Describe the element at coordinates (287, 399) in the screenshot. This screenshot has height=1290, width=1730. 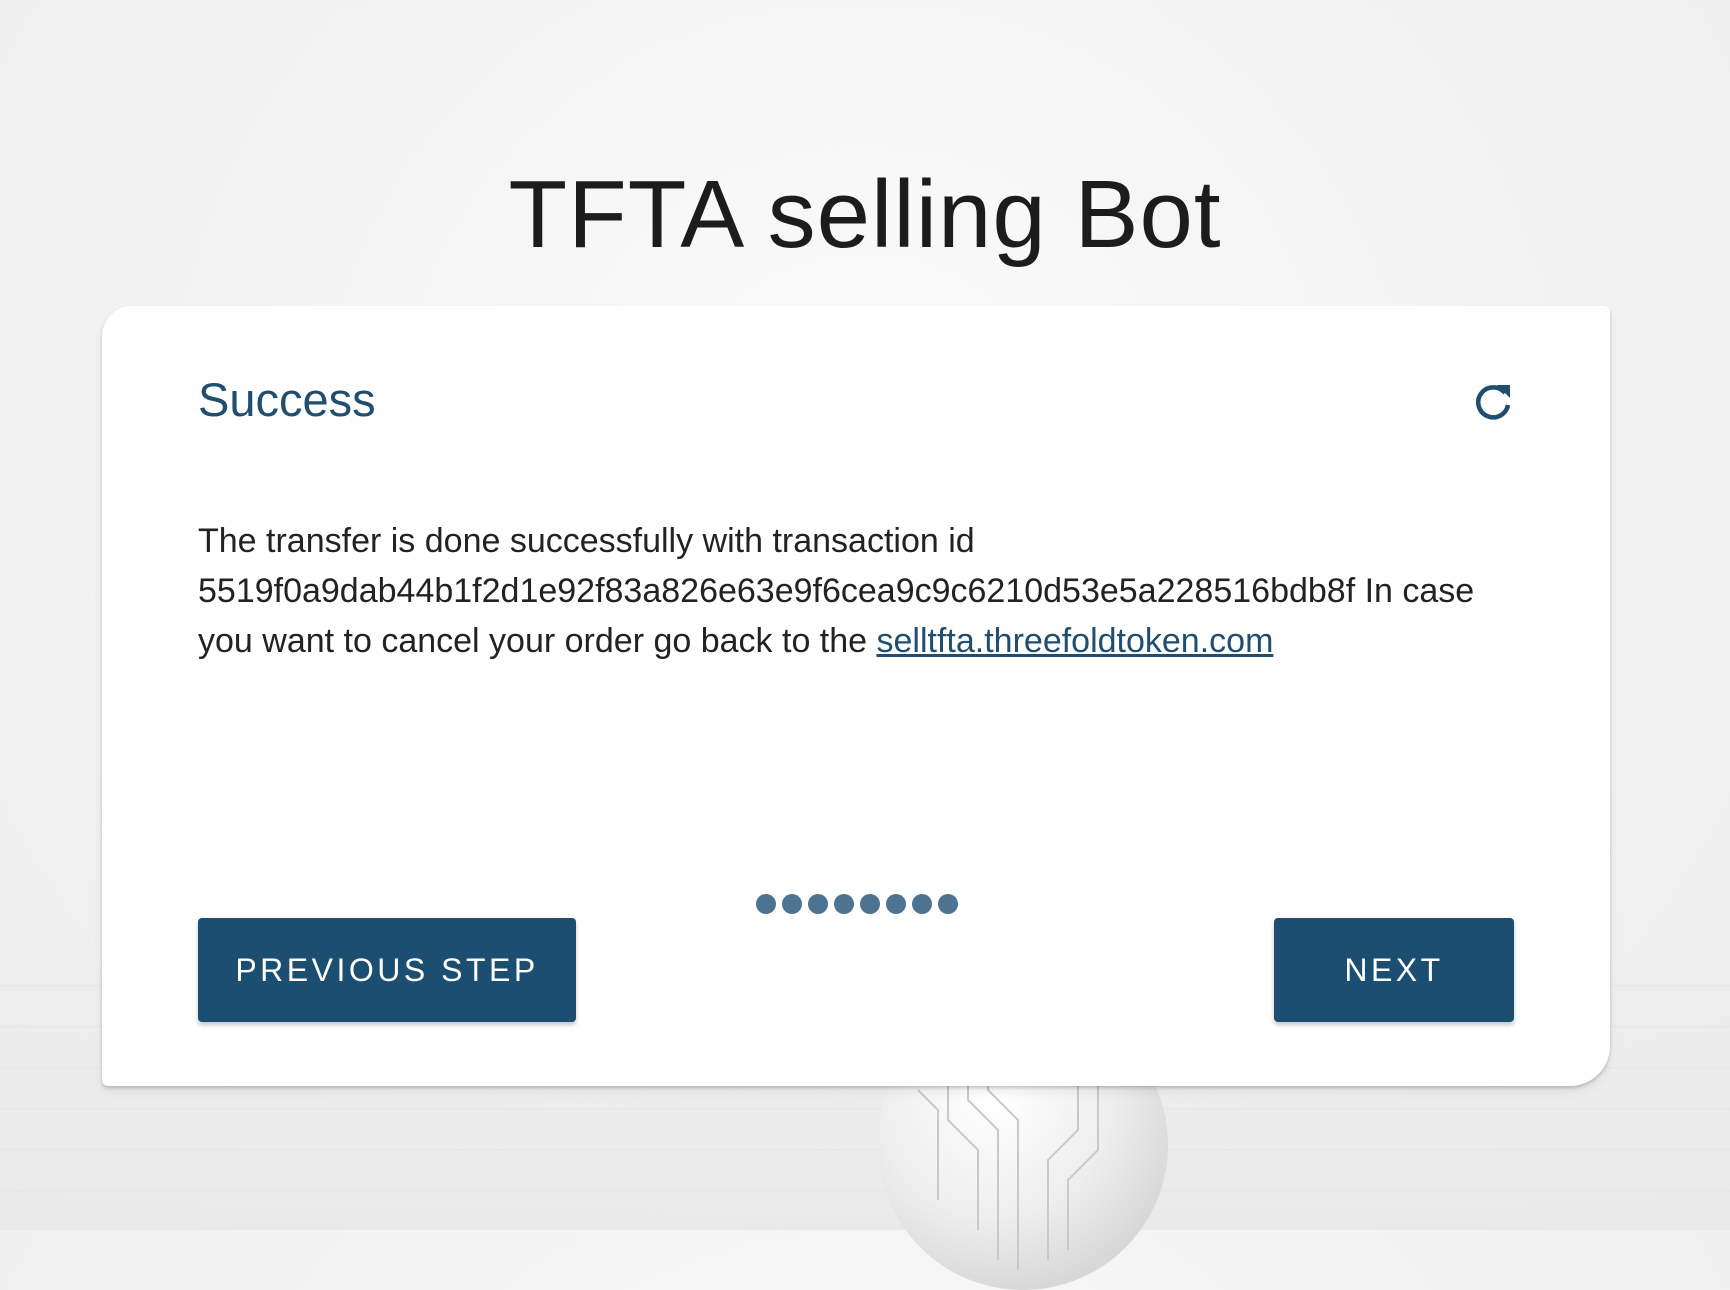
I see `card-title: Success` at that location.